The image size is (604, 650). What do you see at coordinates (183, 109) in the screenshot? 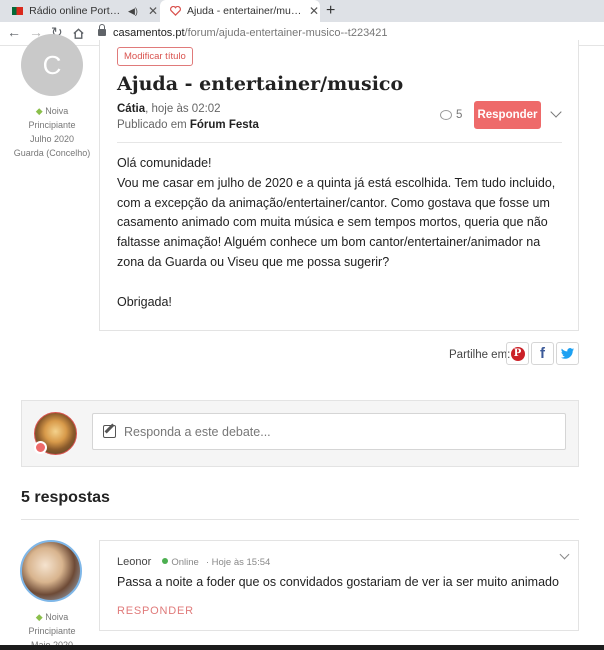
I see `post-time: , hoje às 02:02` at bounding box center [183, 109].